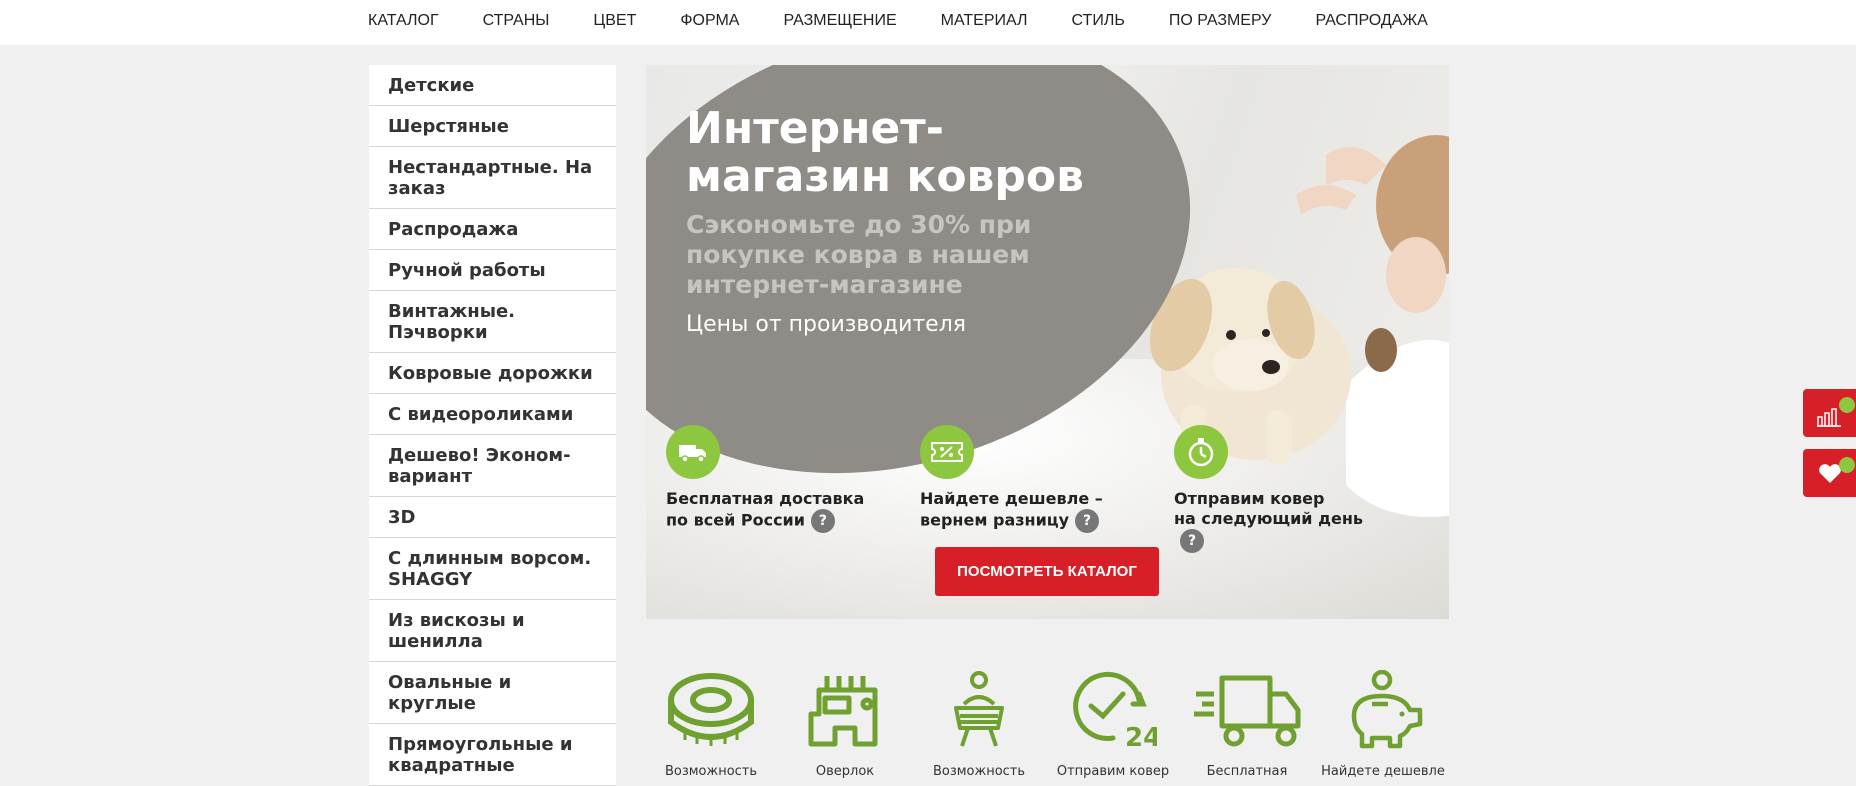 This screenshot has height=786, width=1856. I want to click on measuring-tape-icon, so click(711, 709).